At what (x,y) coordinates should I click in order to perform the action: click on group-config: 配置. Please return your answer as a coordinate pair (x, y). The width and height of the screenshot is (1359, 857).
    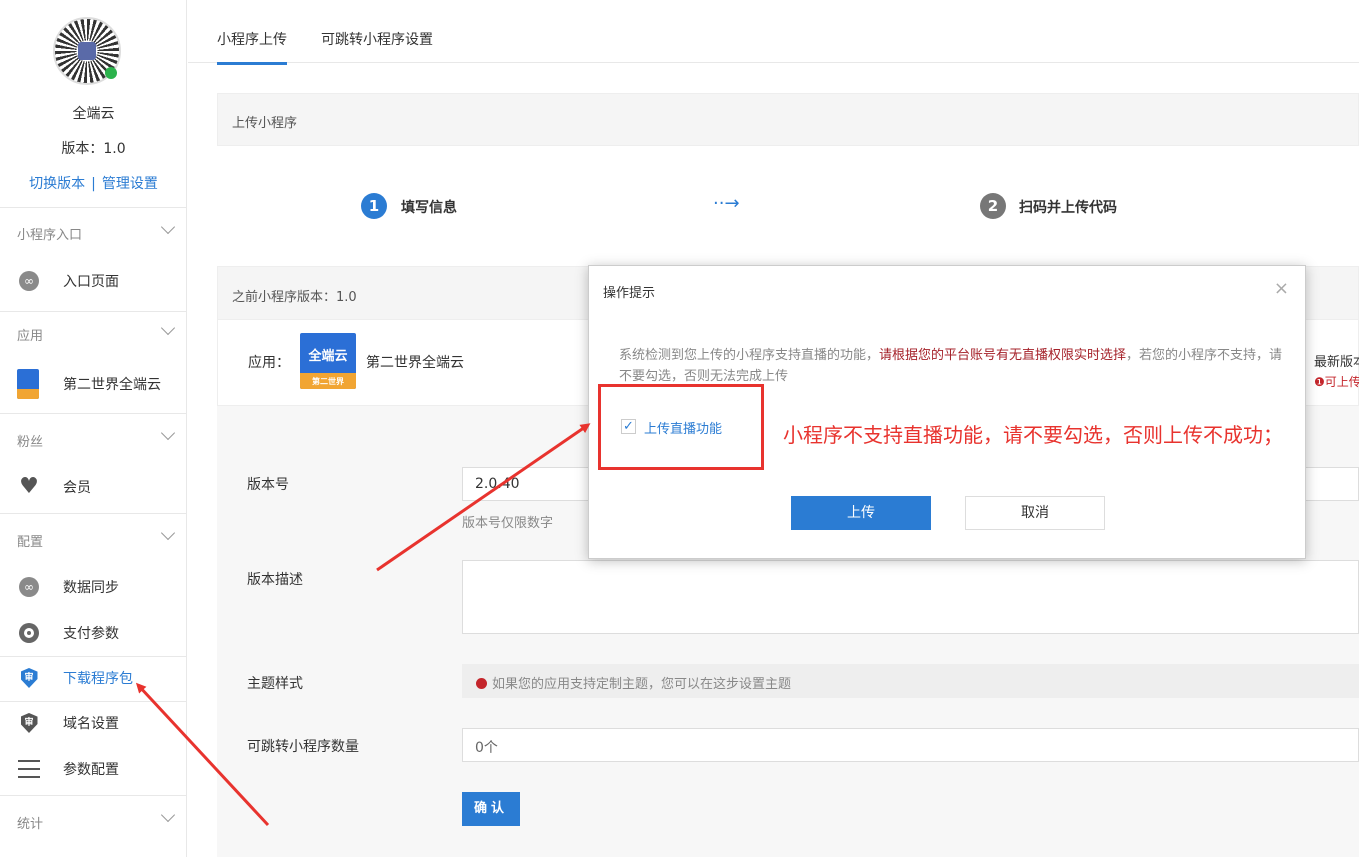
    Looking at the image, I should click on (30, 540).